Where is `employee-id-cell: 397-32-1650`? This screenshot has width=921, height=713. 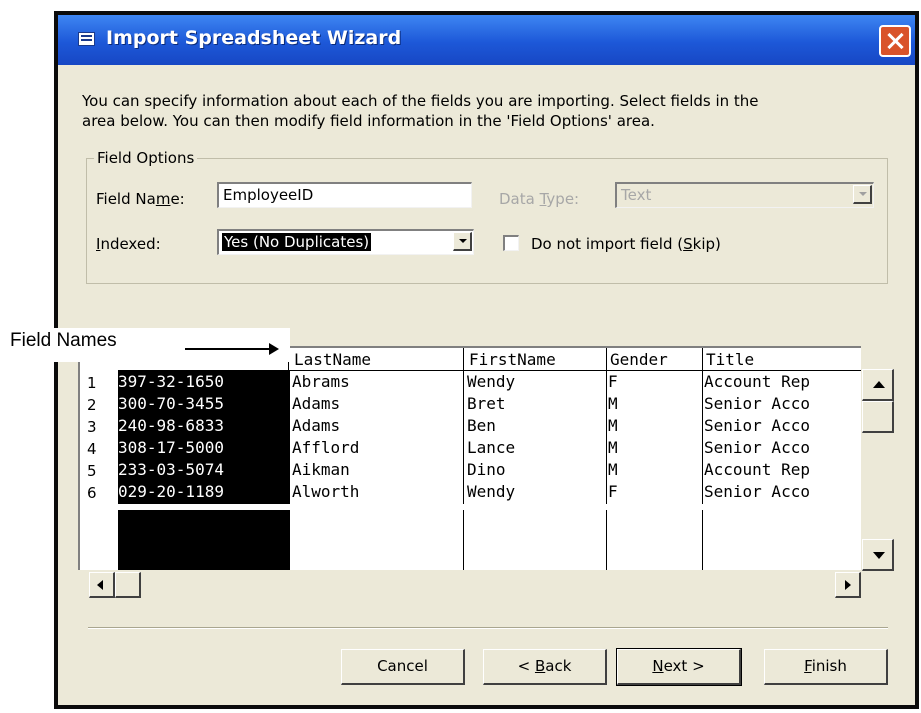
employee-id-cell: 397-32-1650 is located at coordinates (171, 381).